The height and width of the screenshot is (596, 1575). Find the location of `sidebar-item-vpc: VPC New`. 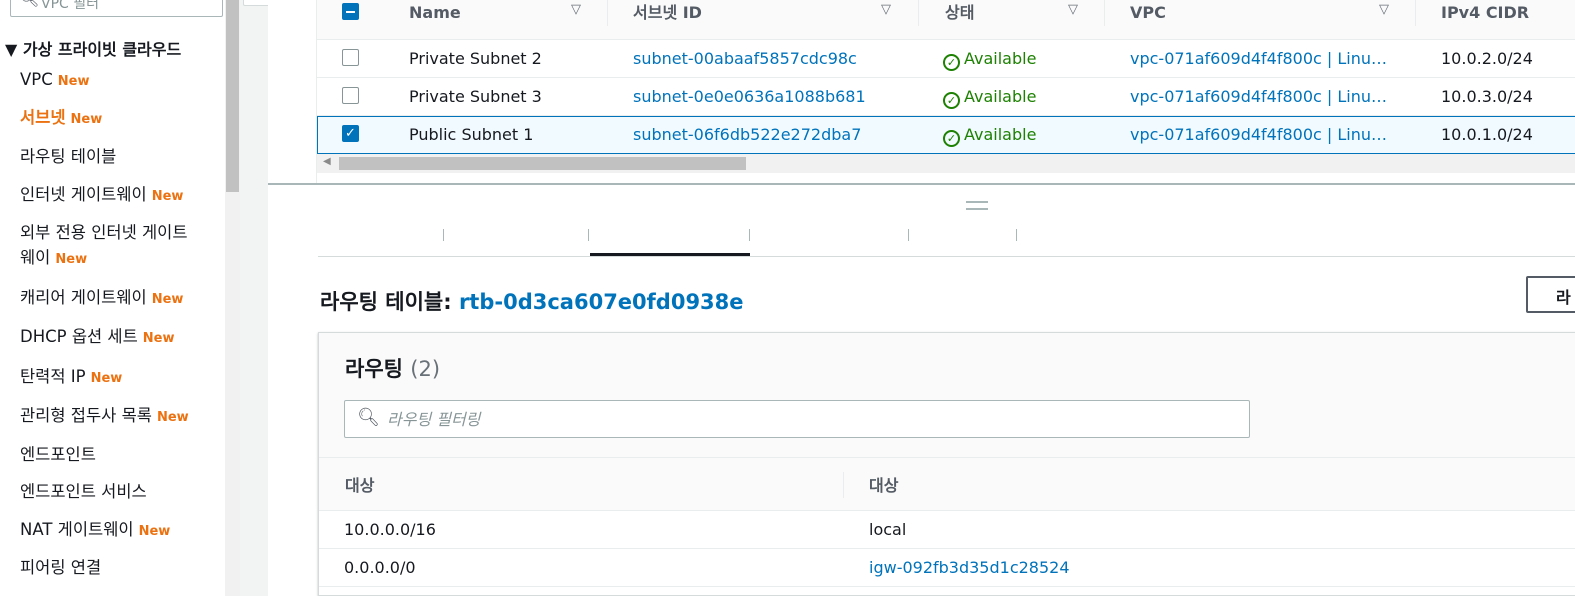

sidebar-item-vpc: VPC New is located at coordinates (54, 81).